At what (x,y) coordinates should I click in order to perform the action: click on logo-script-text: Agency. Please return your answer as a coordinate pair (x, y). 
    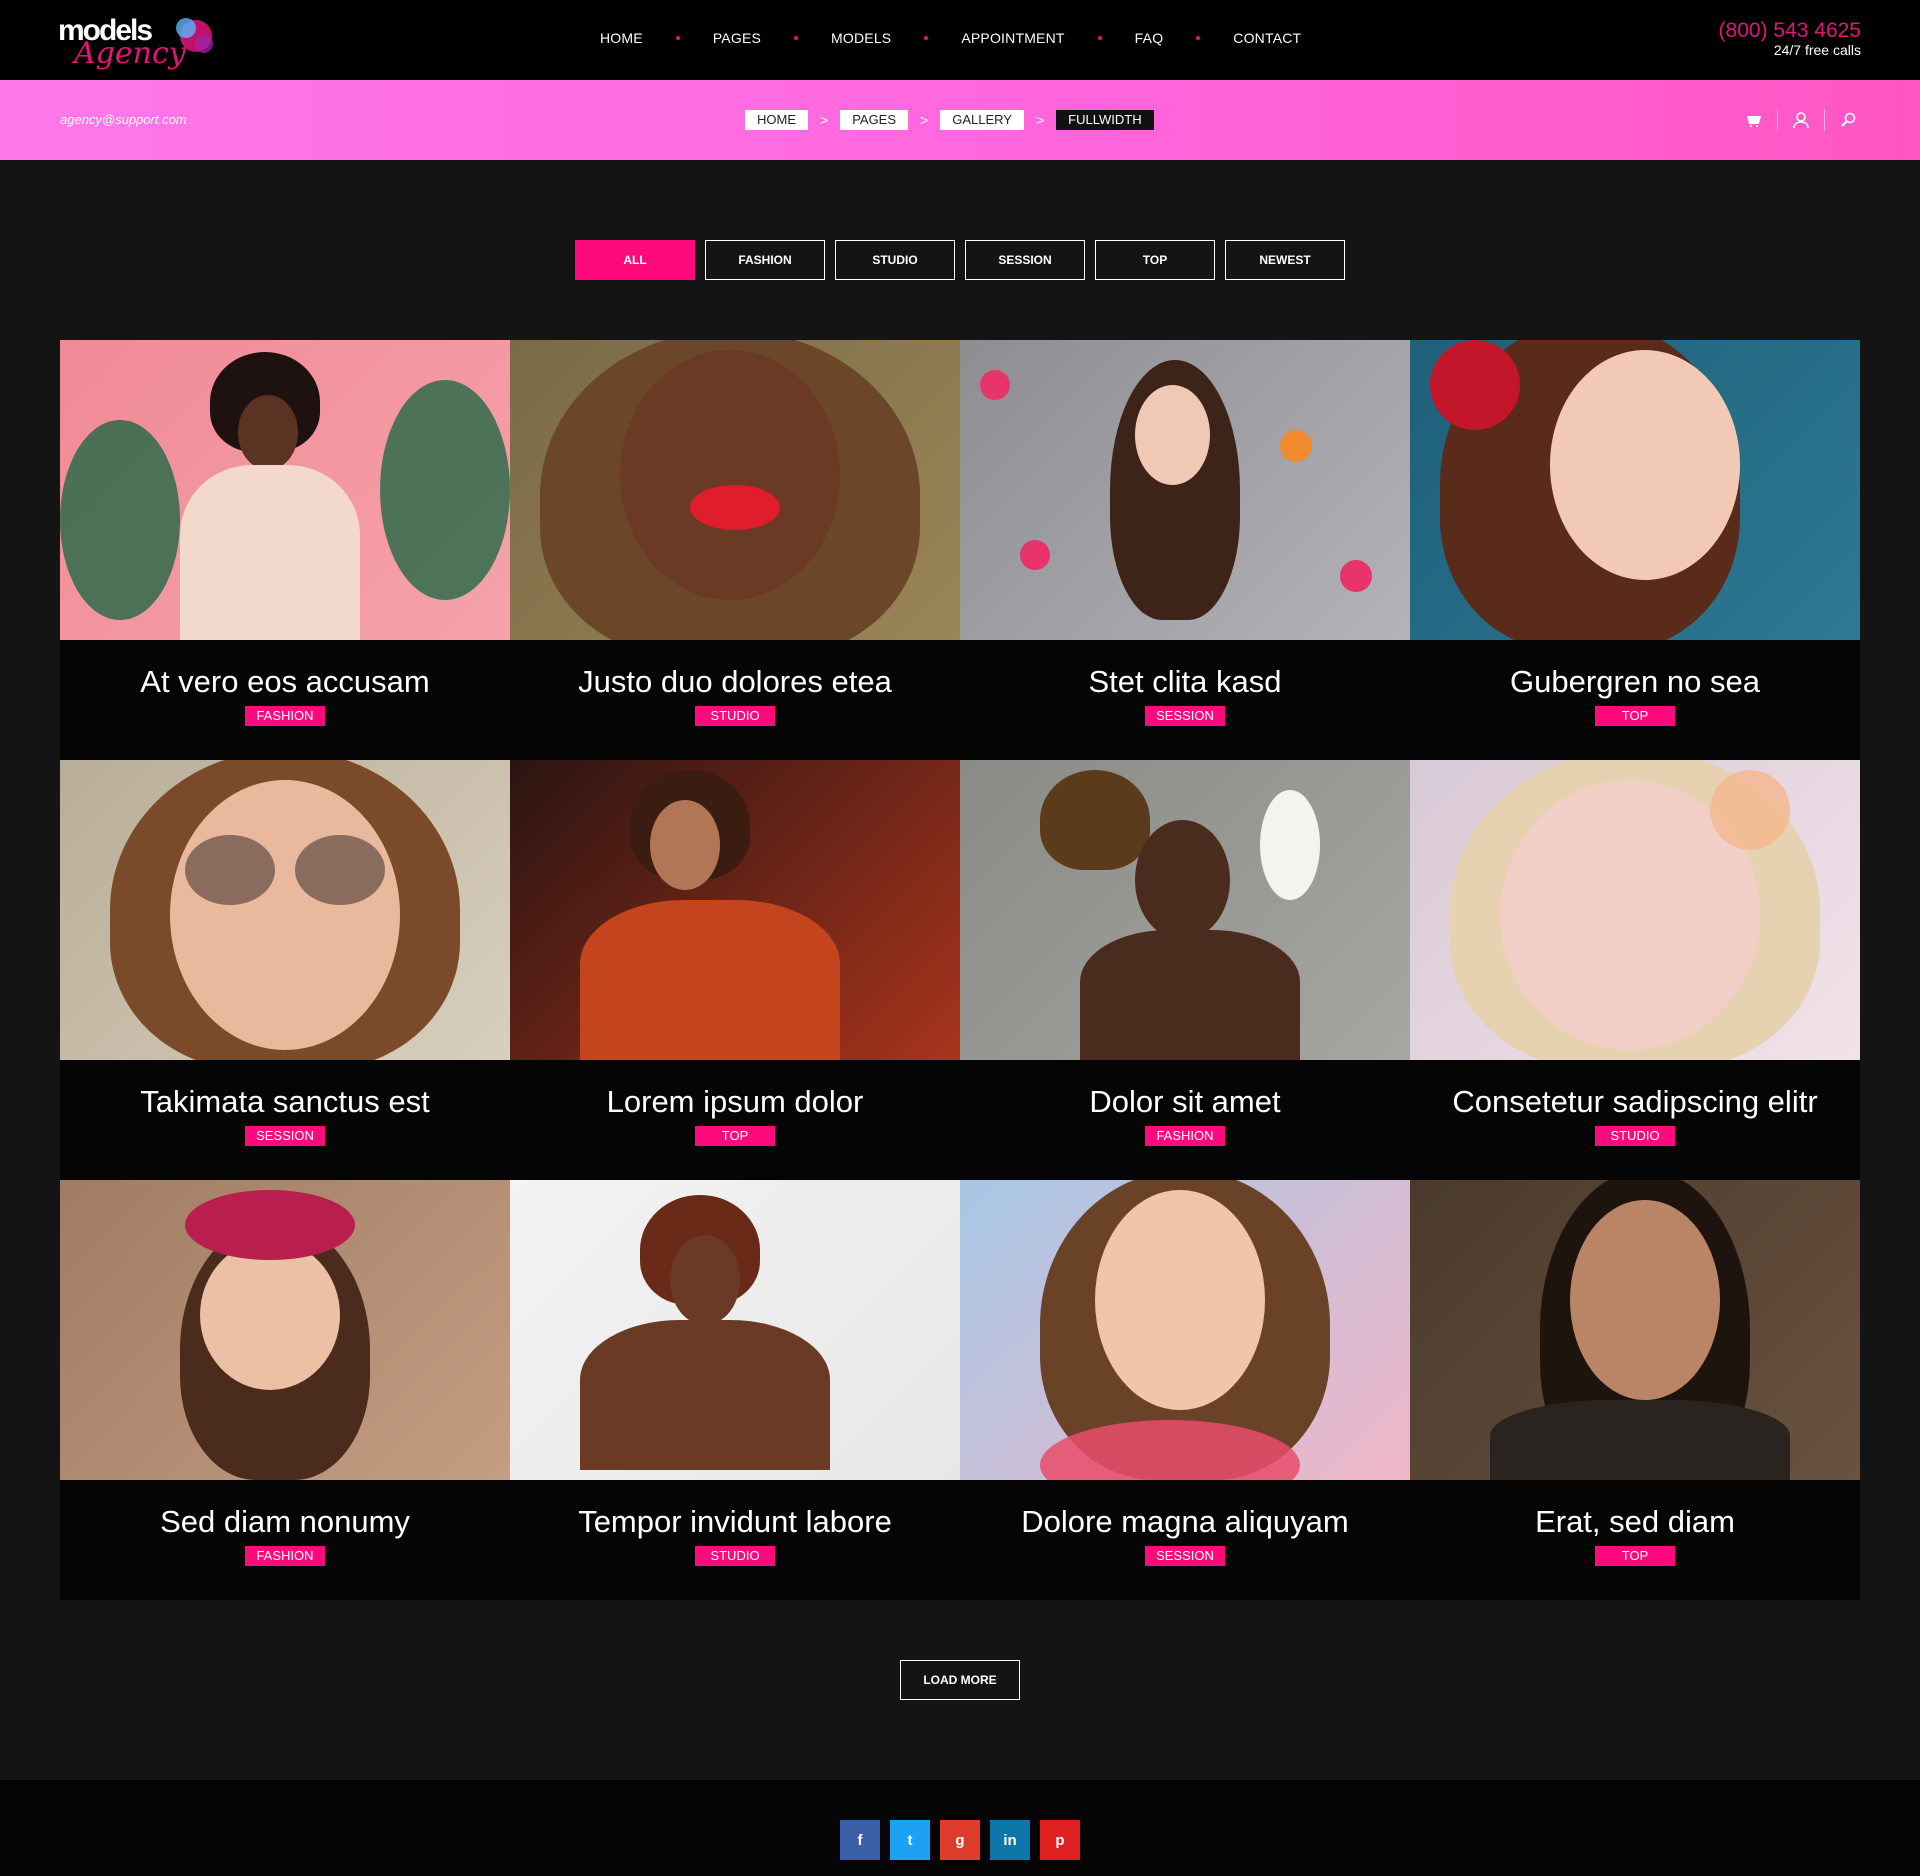
    Looking at the image, I should click on (130, 53).